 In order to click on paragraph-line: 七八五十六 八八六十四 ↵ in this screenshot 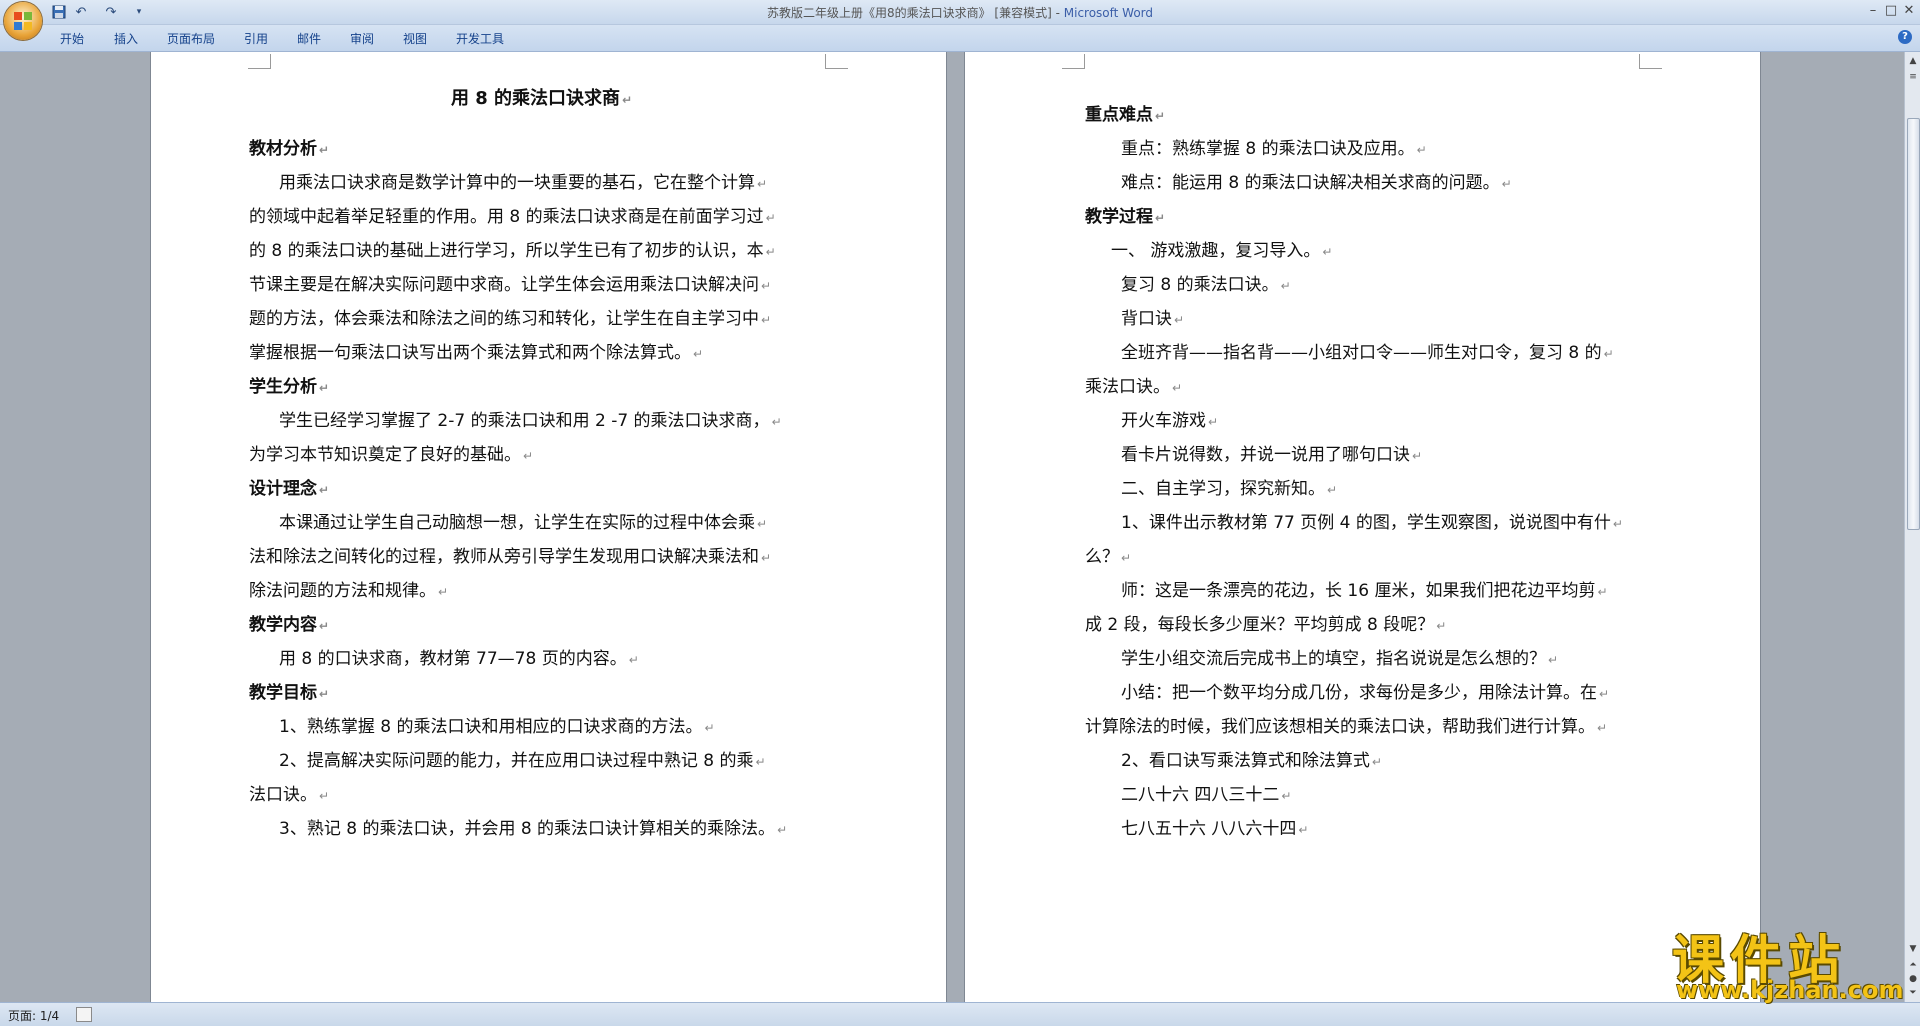, I will do `click(1215, 829)`.